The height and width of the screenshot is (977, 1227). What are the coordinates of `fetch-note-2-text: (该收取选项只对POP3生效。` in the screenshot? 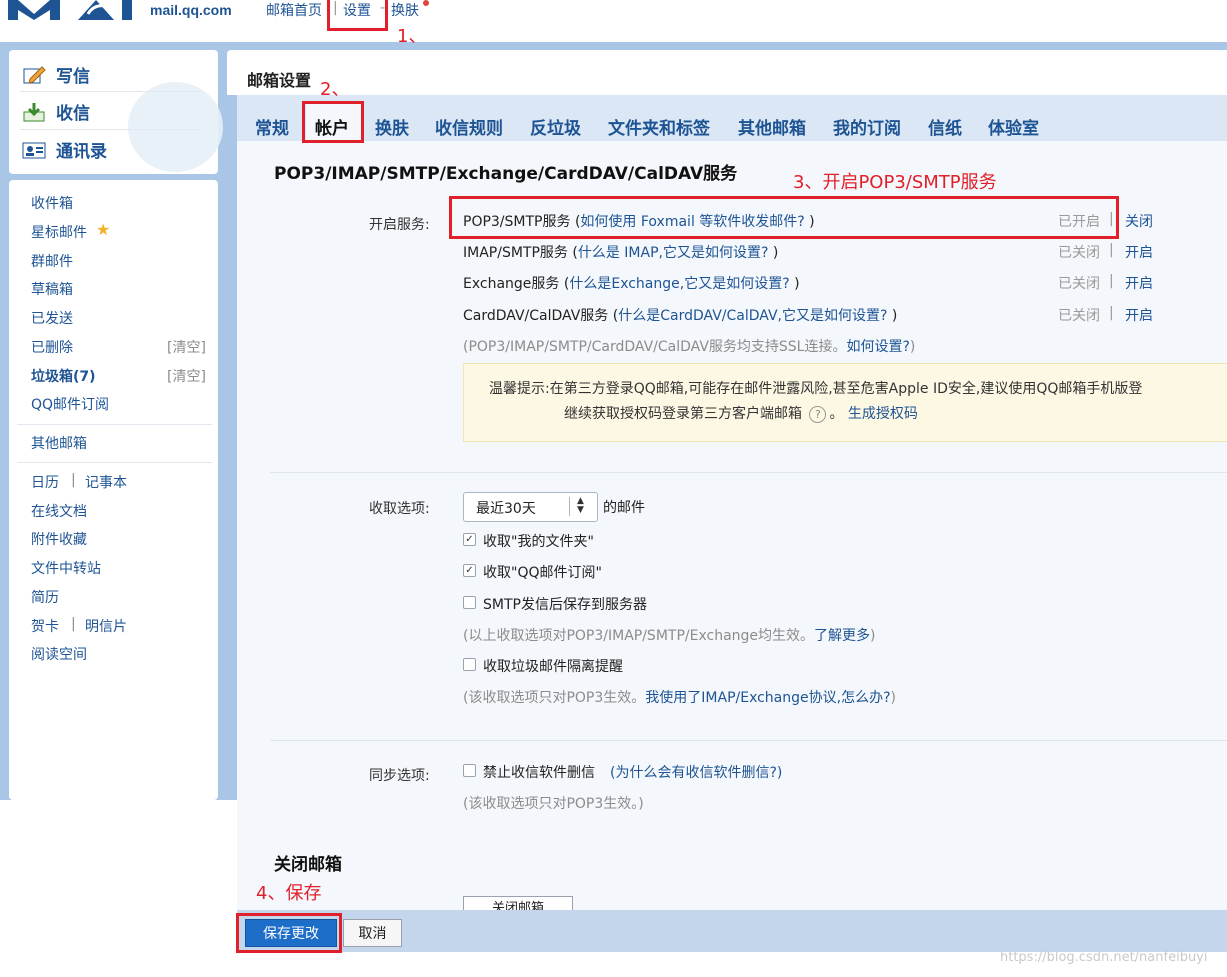 It's located at (554, 698).